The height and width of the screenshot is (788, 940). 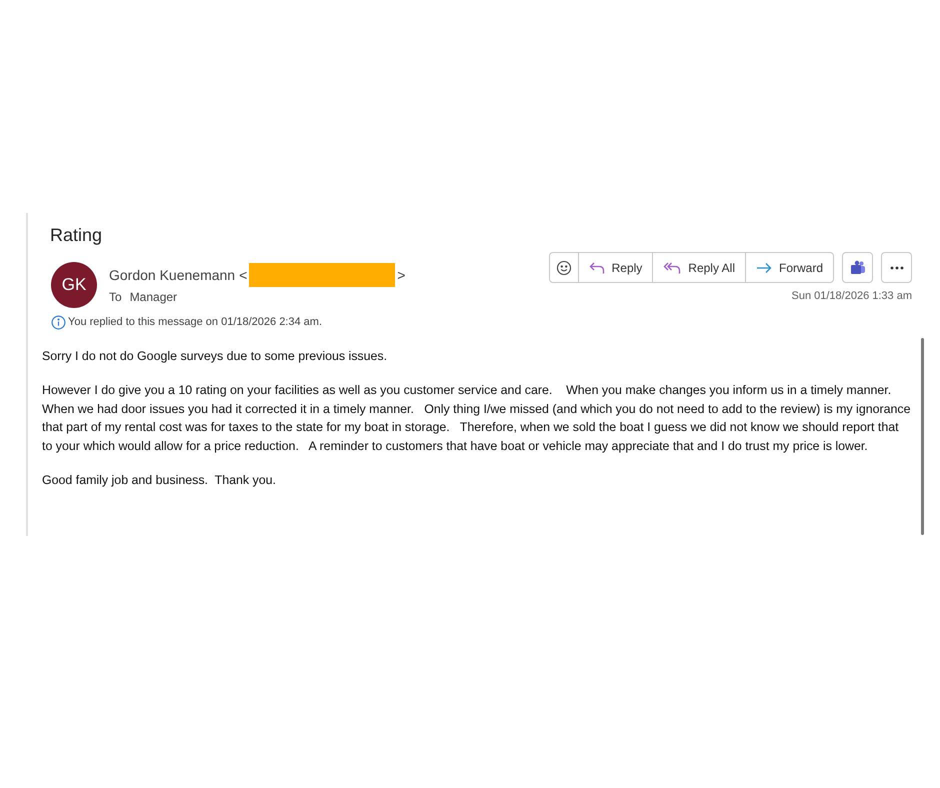 What do you see at coordinates (172, 275) in the screenshot?
I see `sender-name: Gordon Kuenemann` at bounding box center [172, 275].